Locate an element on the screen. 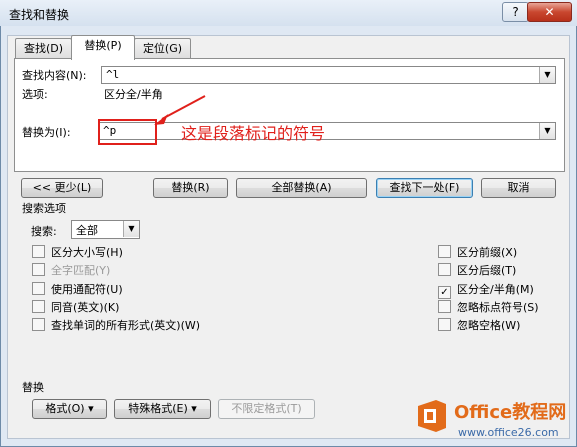  no-formatting-button: 不限定格式(T) is located at coordinates (266, 409).